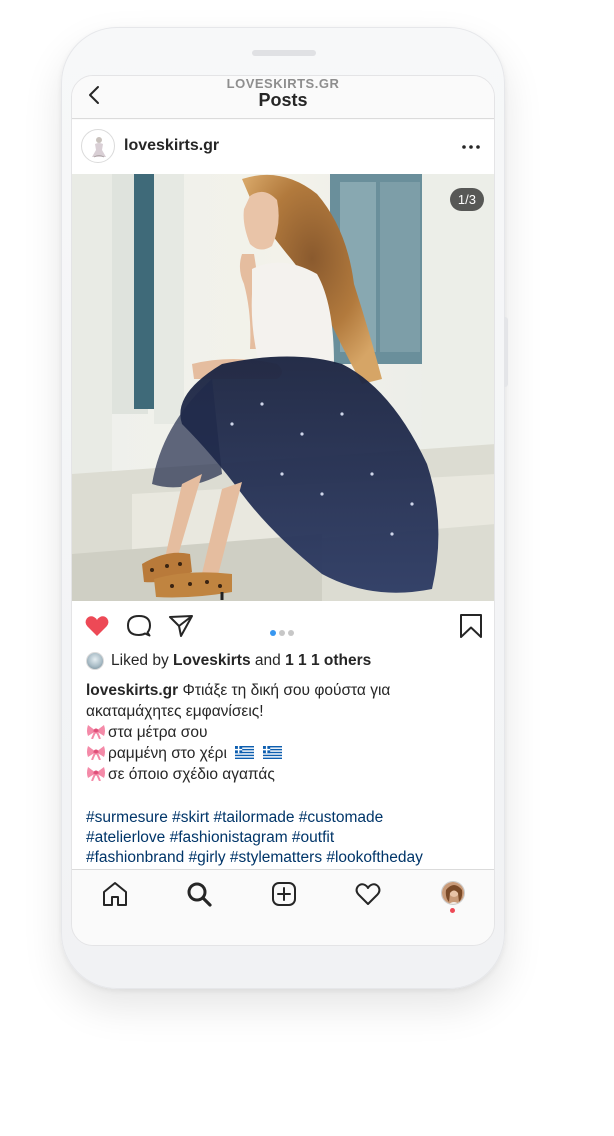 Image resolution: width=614 pixels, height=1136 pixels. What do you see at coordinates (452, 910) in the screenshot?
I see `notification-dot` at bounding box center [452, 910].